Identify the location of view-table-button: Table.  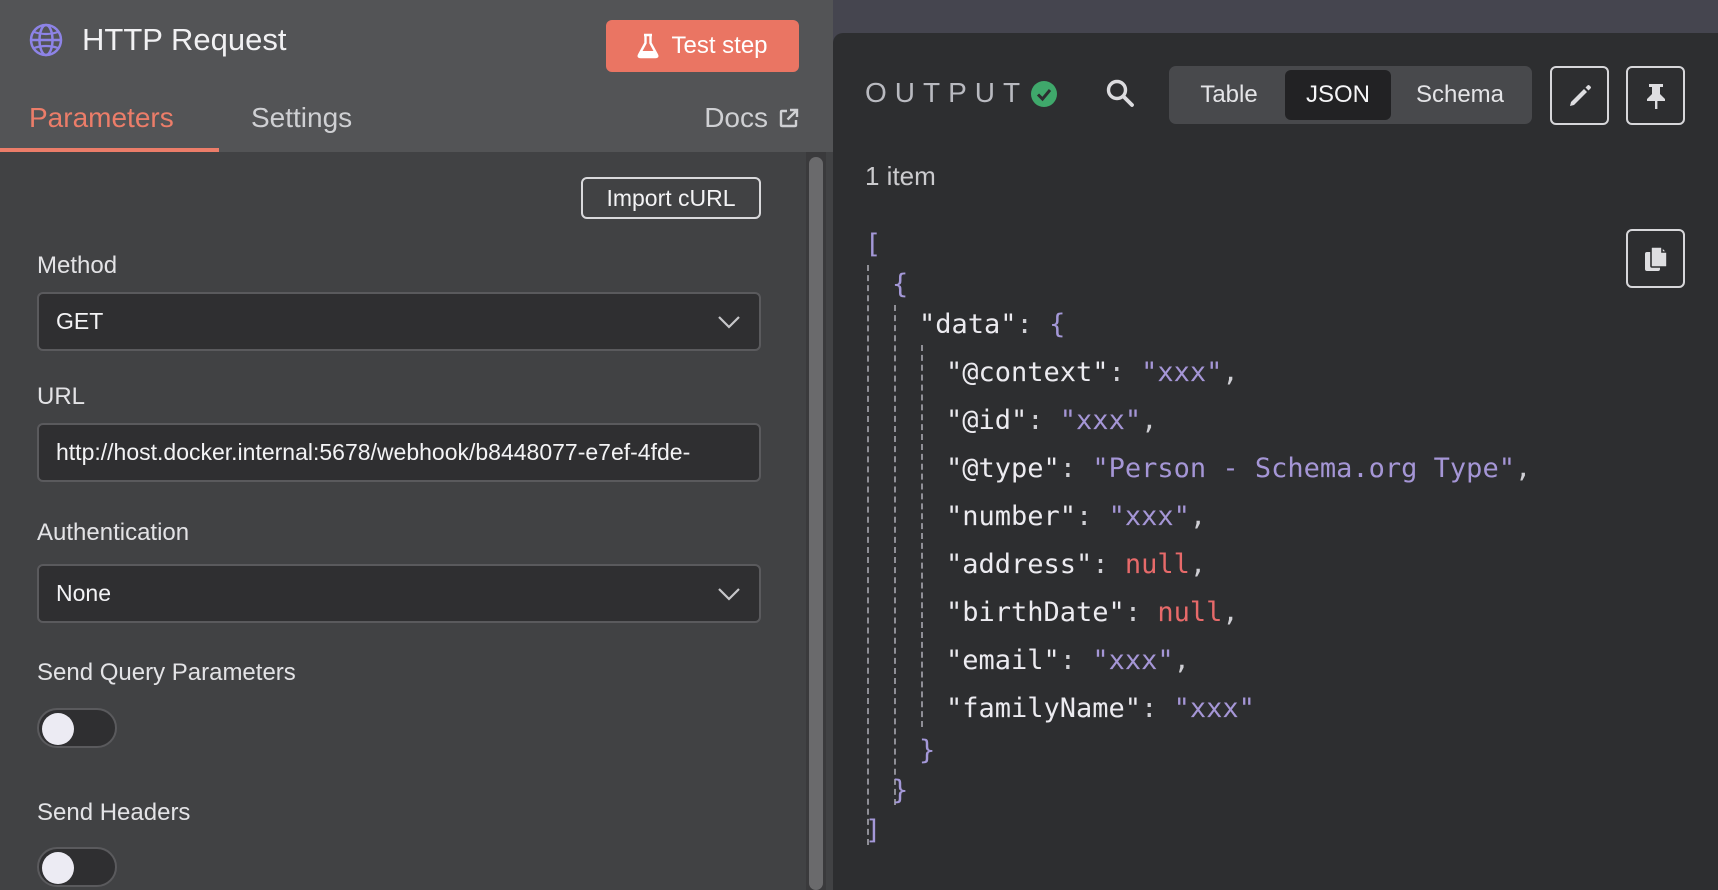
(1229, 95).